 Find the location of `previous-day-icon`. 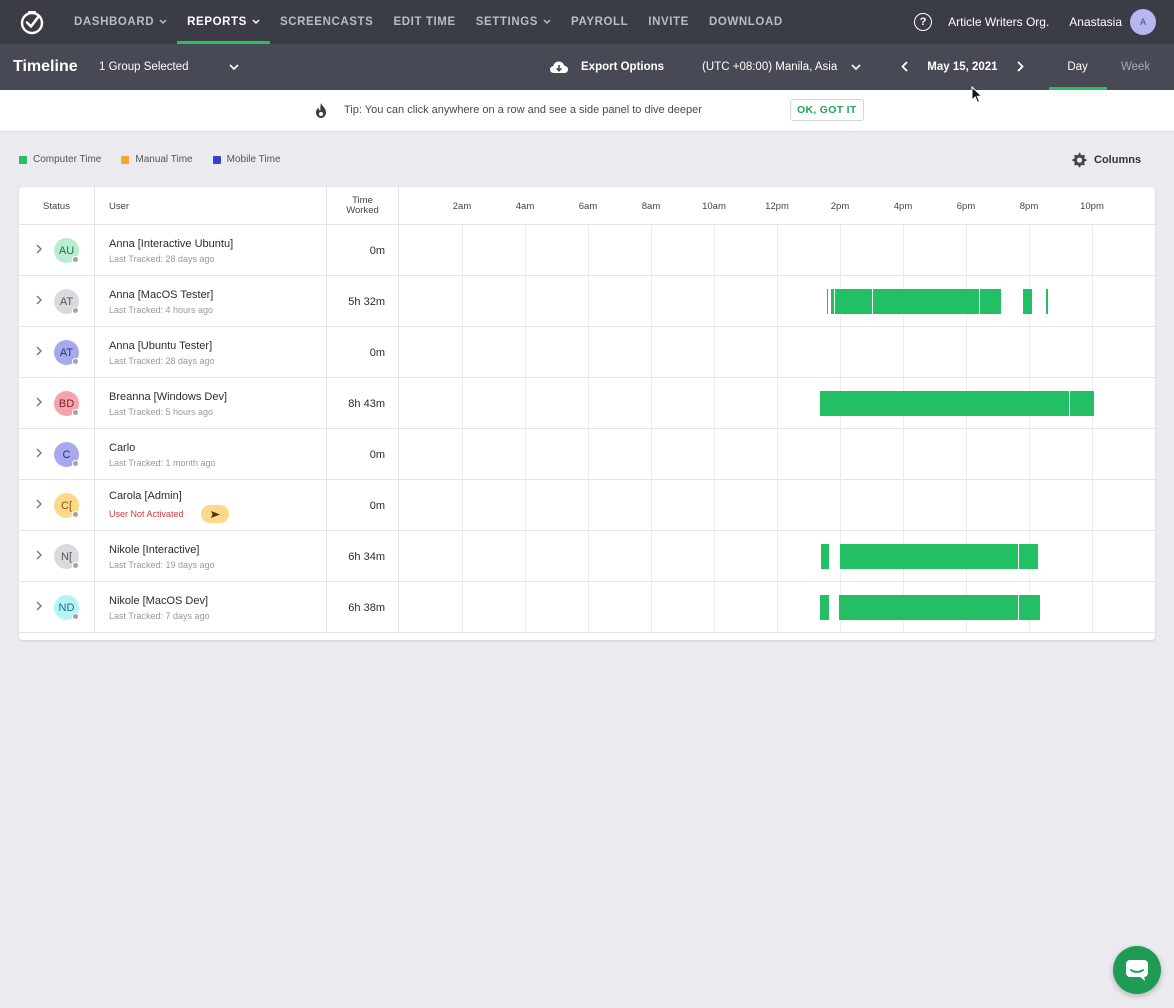

previous-day-icon is located at coordinates (904, 67).